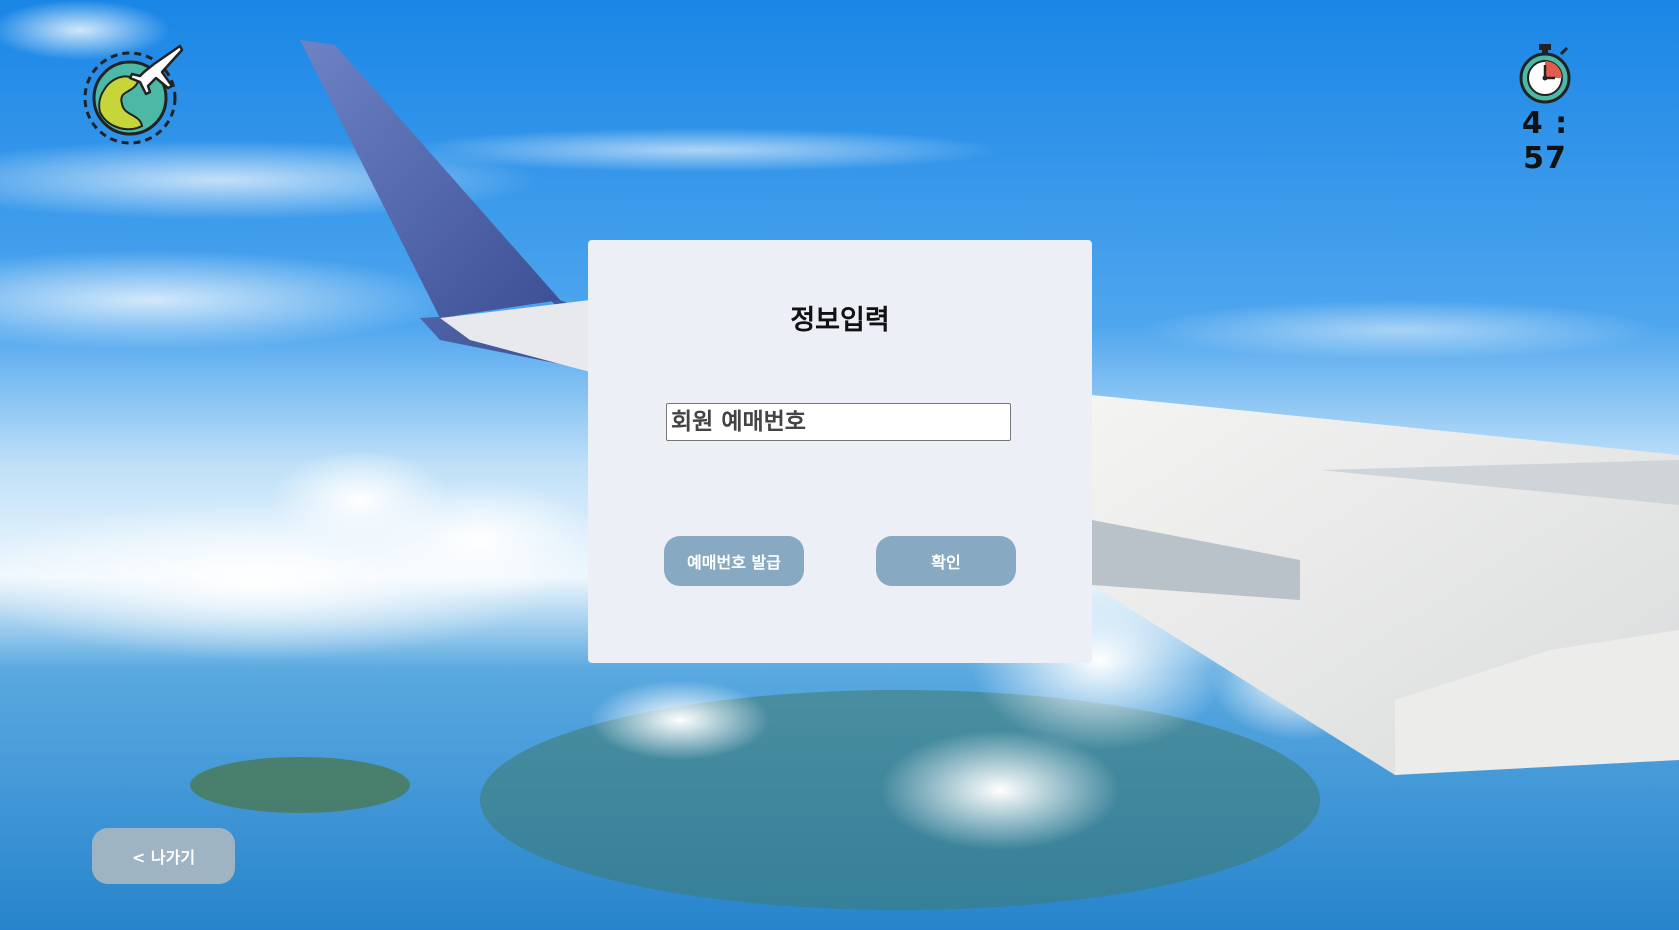 This screenshot has height=930, width=1679. Describe the element at coordinates (163, 856) in the screenshot. I see `exit-button: < 나가기` at that location.